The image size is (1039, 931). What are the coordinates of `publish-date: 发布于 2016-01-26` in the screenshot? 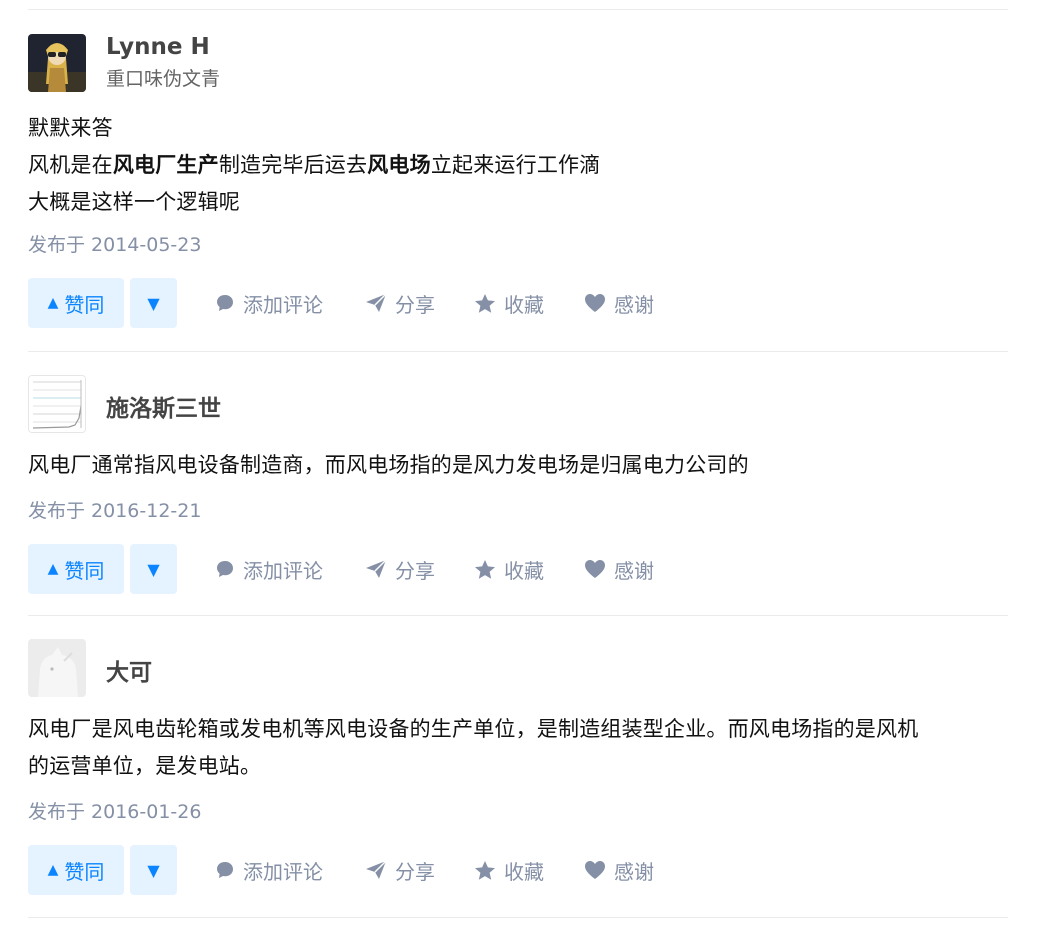 It's located at (518, 812).